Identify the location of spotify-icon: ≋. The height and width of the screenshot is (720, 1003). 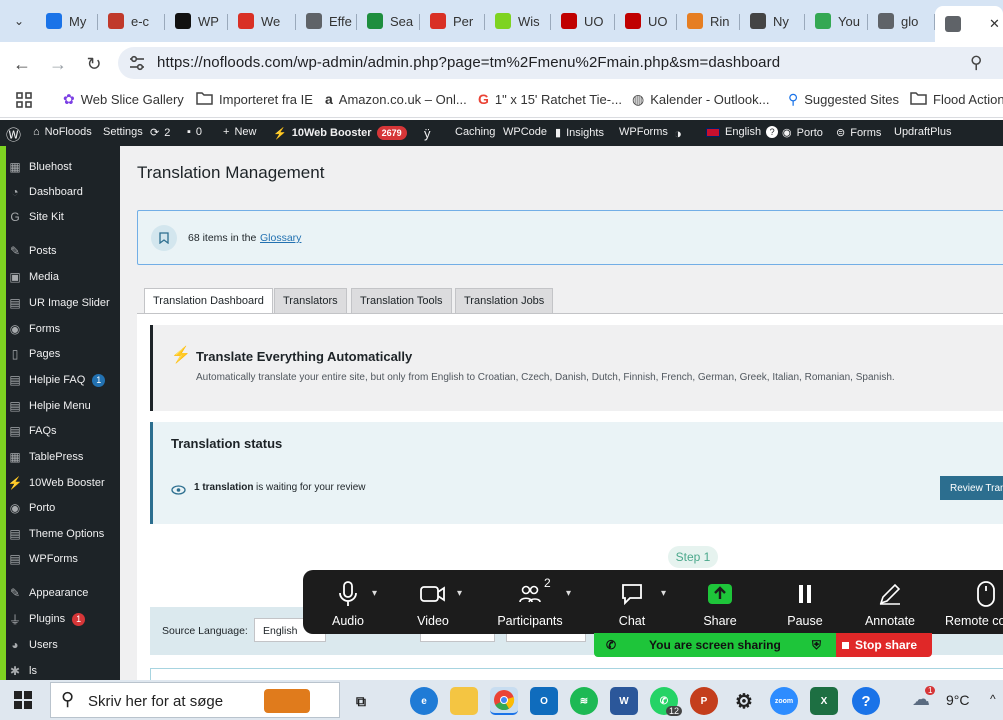
(584, 701).